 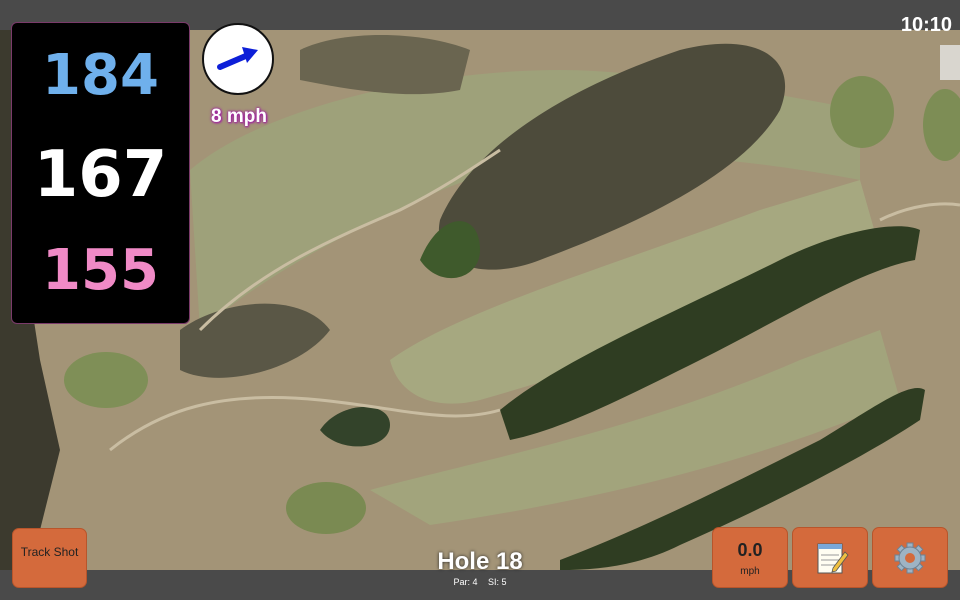 What do you see at coordinates (497, 582) in the screenshot?
I see `stroke-index-label: SI: 5` at bounding box center [497, 582].